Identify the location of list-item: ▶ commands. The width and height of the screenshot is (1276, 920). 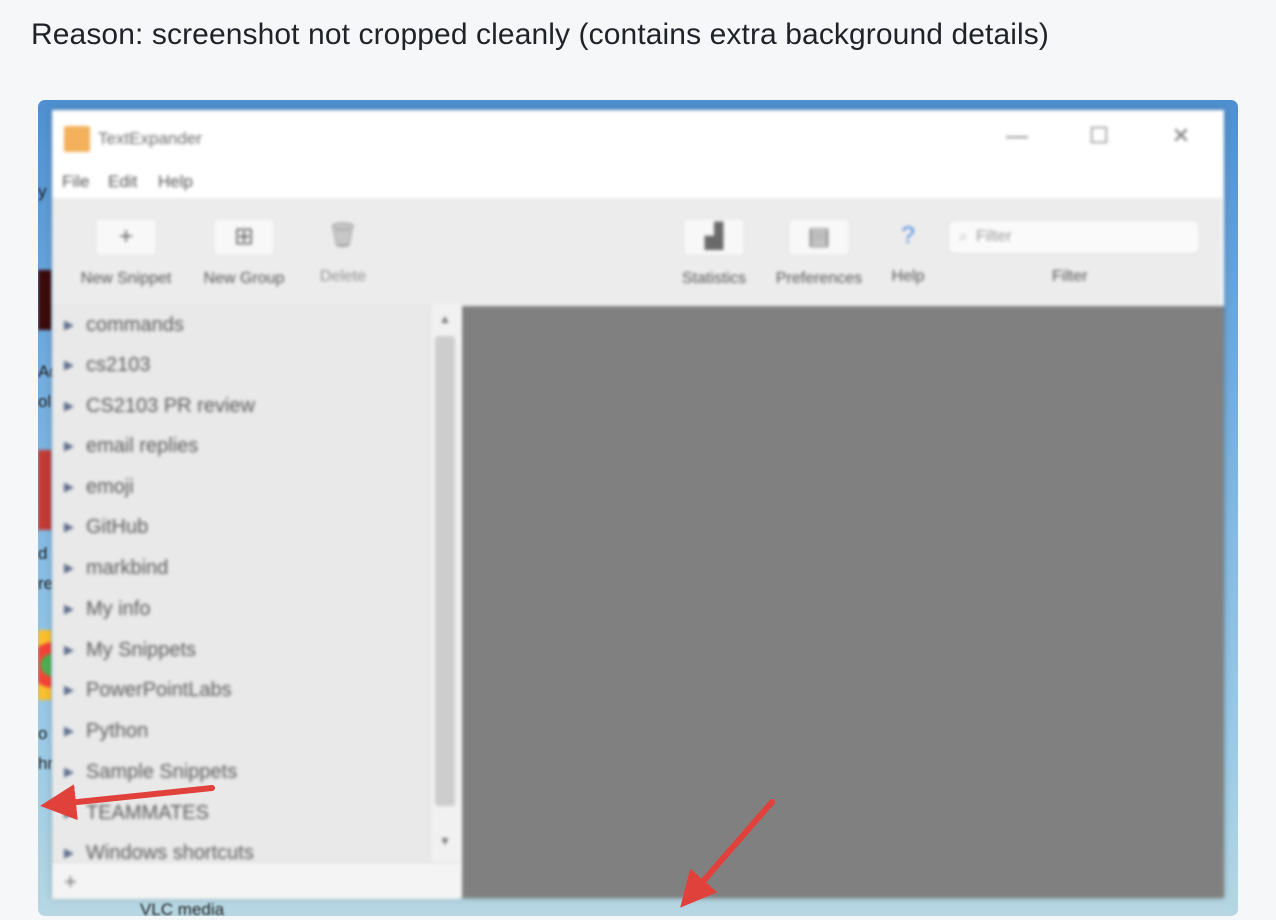
(124, 325).